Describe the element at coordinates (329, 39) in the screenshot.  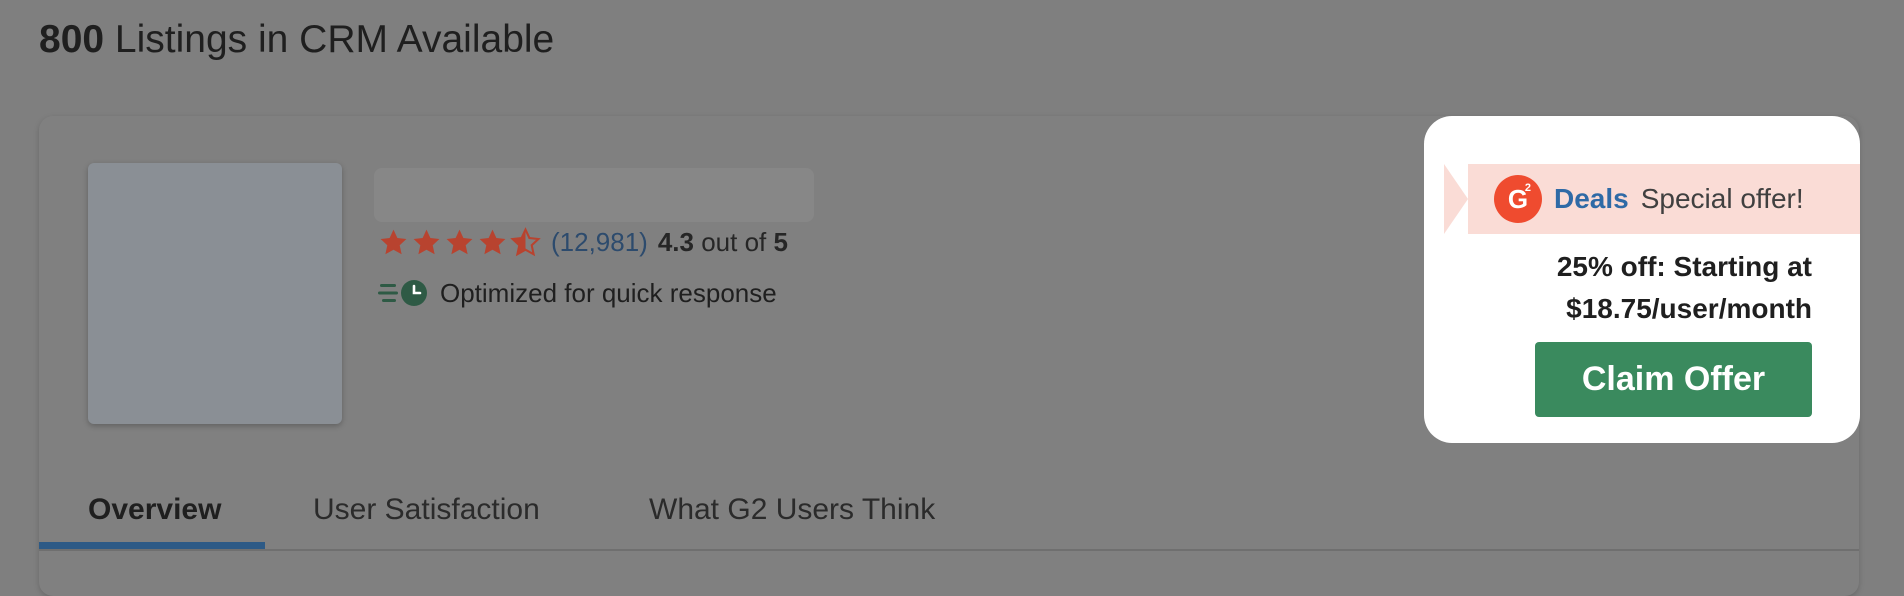
I see `listings-suffix: Listings in CRM Available` at that location.